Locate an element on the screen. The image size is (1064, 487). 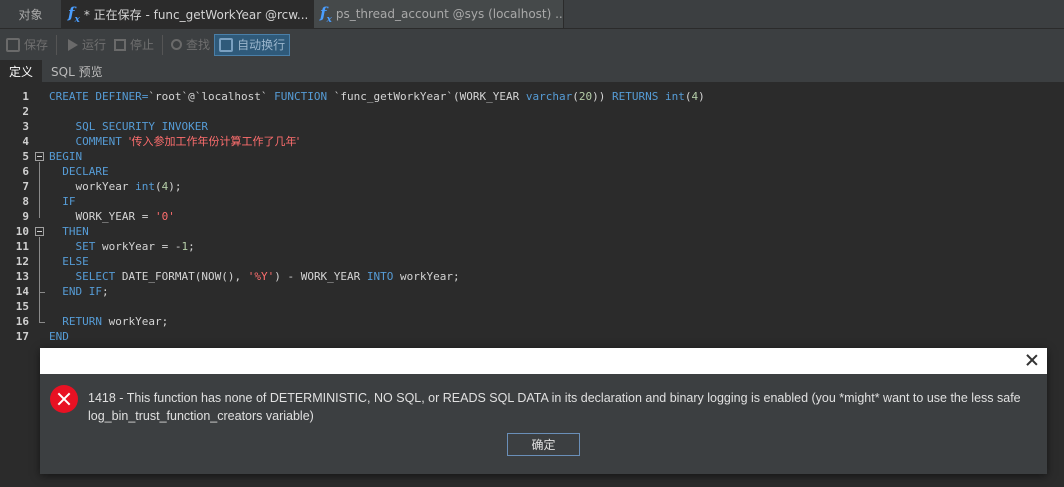
code-token: SELECT is located at coordinates (85, 276).